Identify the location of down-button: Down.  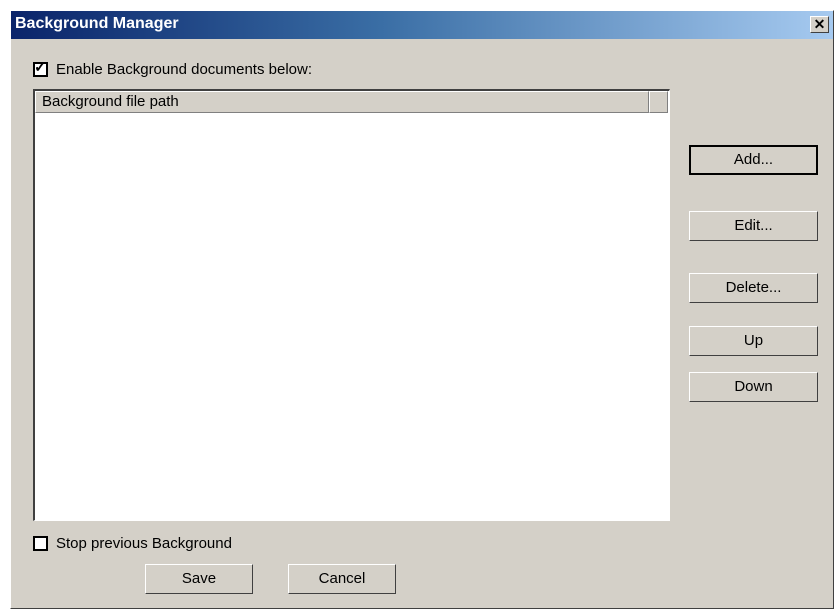
(753, 387).